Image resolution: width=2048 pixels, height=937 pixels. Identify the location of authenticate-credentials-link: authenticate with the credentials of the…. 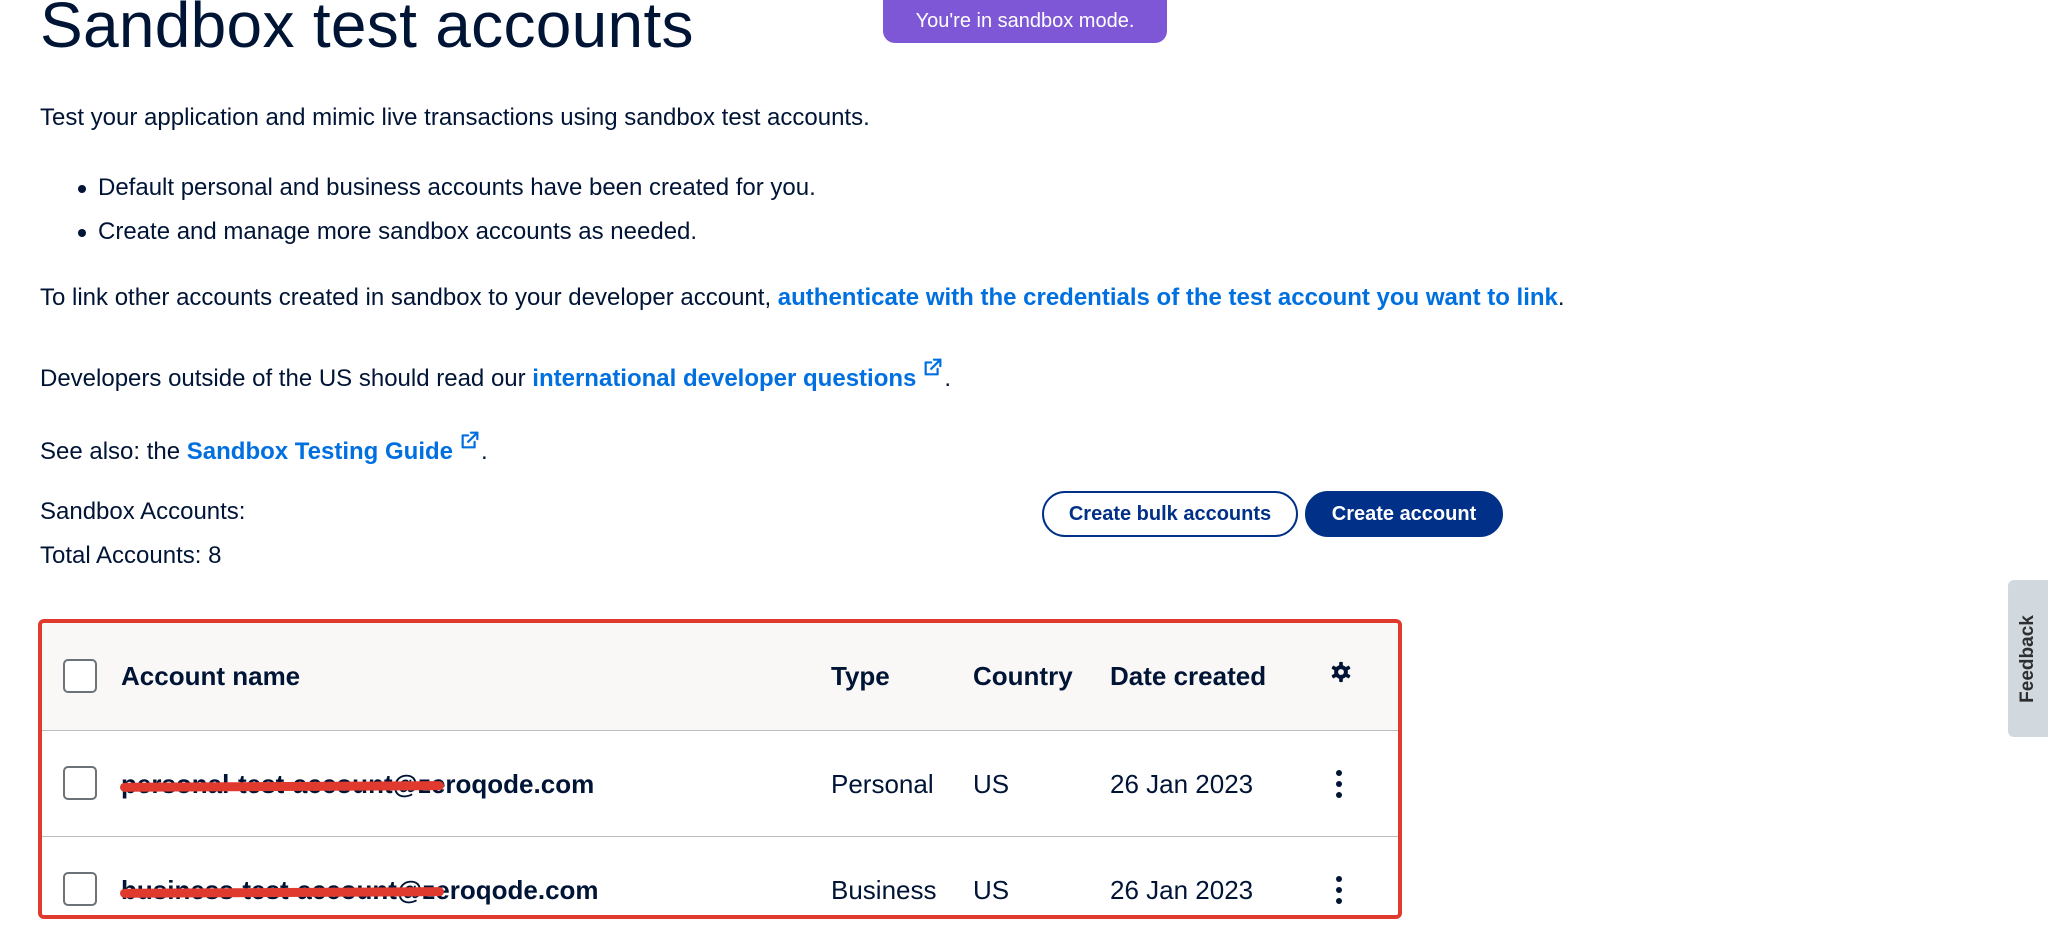
(1168, 297).